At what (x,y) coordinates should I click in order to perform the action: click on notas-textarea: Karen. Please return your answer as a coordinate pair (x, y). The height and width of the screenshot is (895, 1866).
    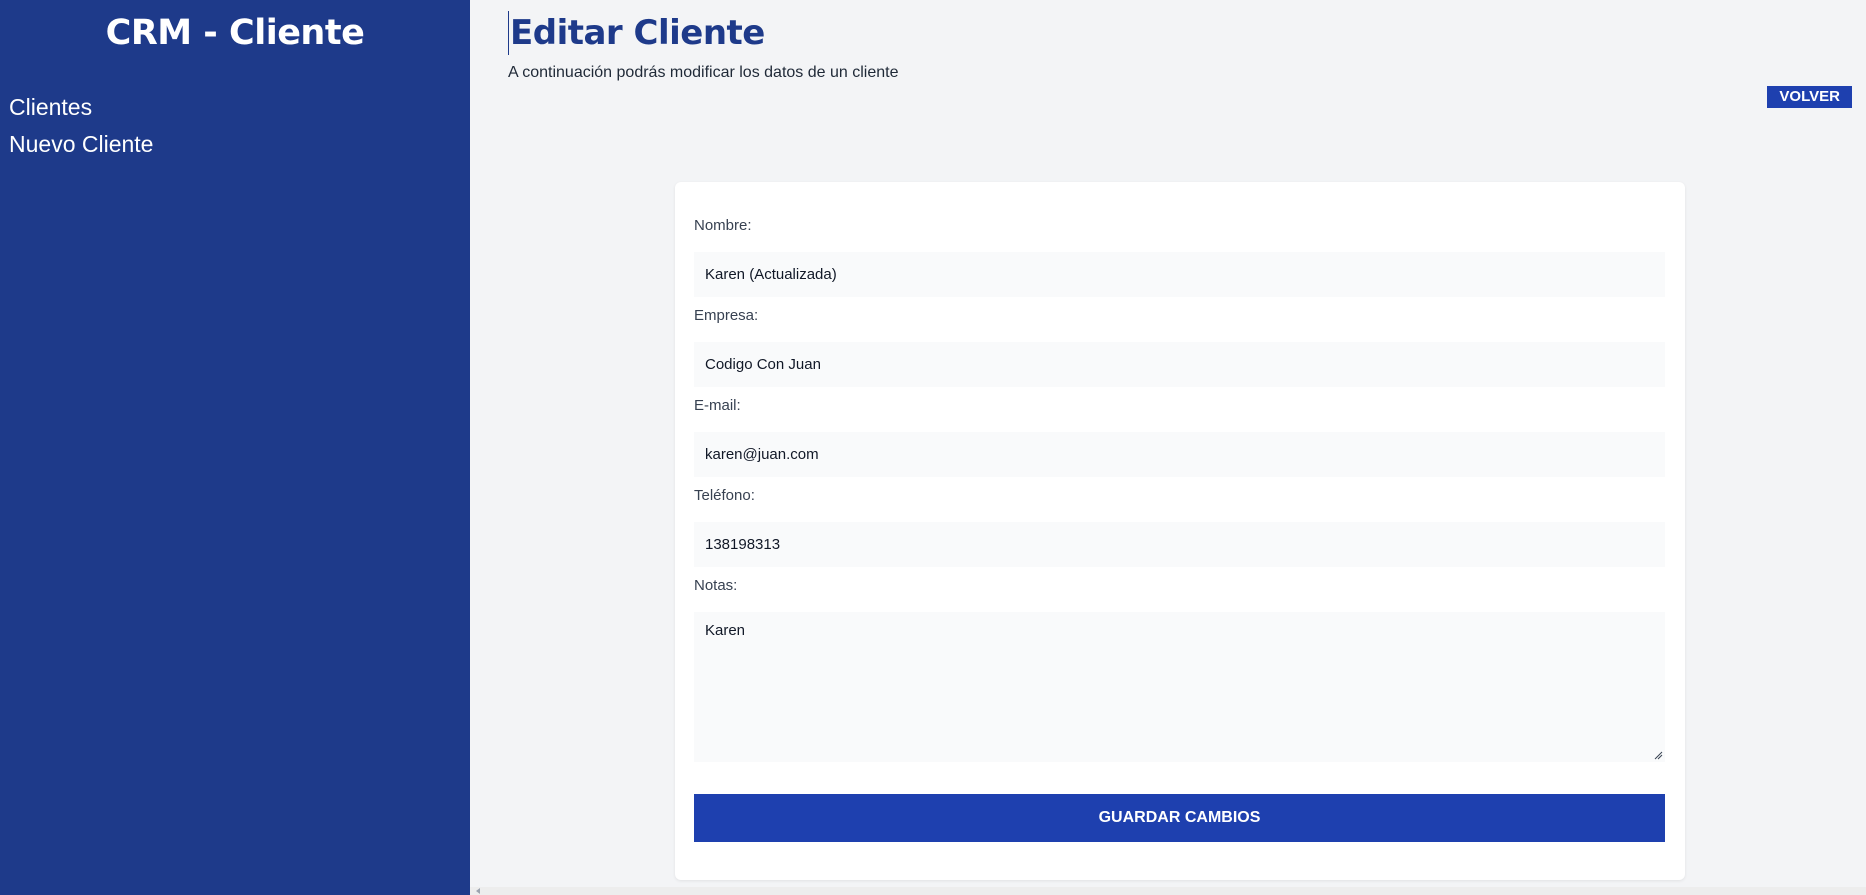
    Looking at the image, I should click on (1179, 687).